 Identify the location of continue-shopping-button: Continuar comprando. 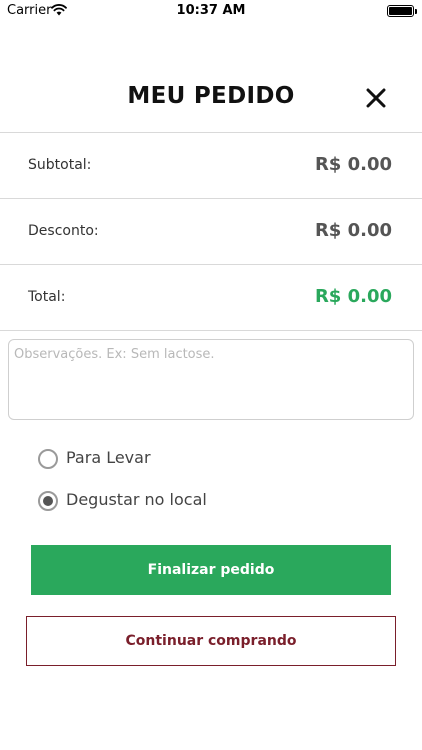
(211, 641).